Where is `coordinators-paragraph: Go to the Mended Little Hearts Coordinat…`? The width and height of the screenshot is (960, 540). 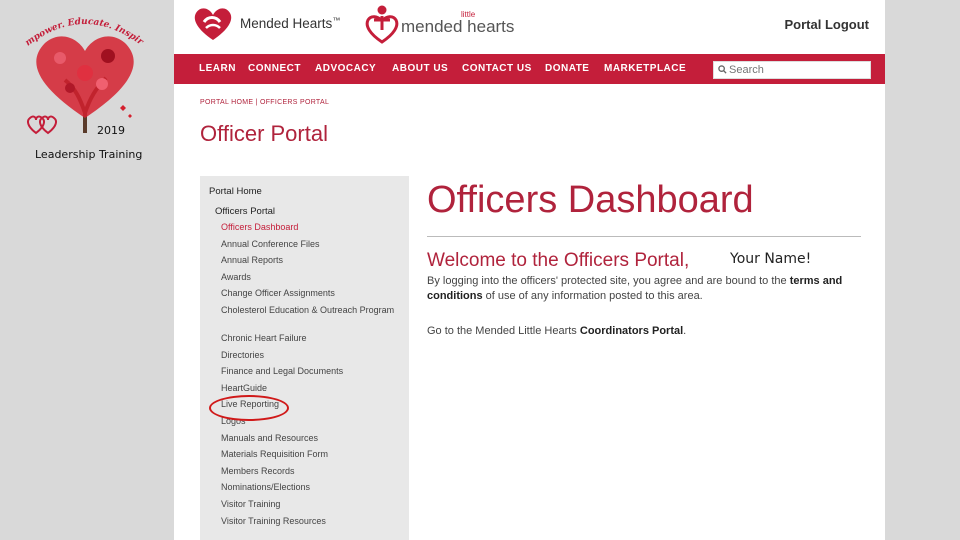
coordinators-paragraph: Go to the Mended Little Hearts Coordinat… is located at coordinates (637, 331).